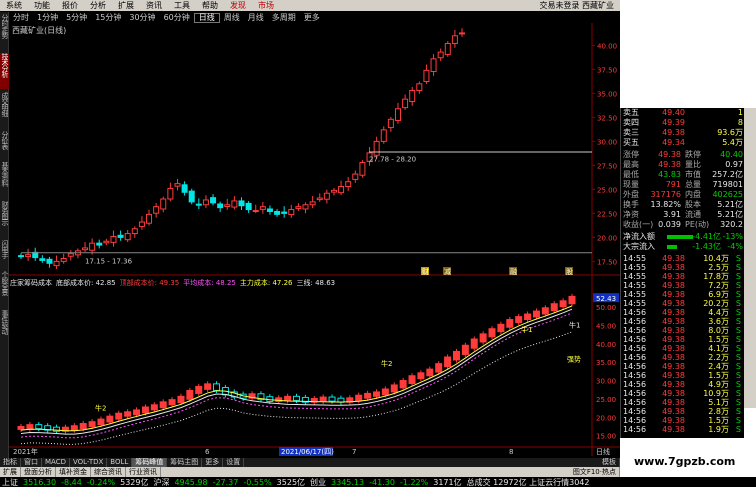  Describe the element at coordinates (108, 472) in the screenshot. I see `function-tab: 综合资讯` at that location.